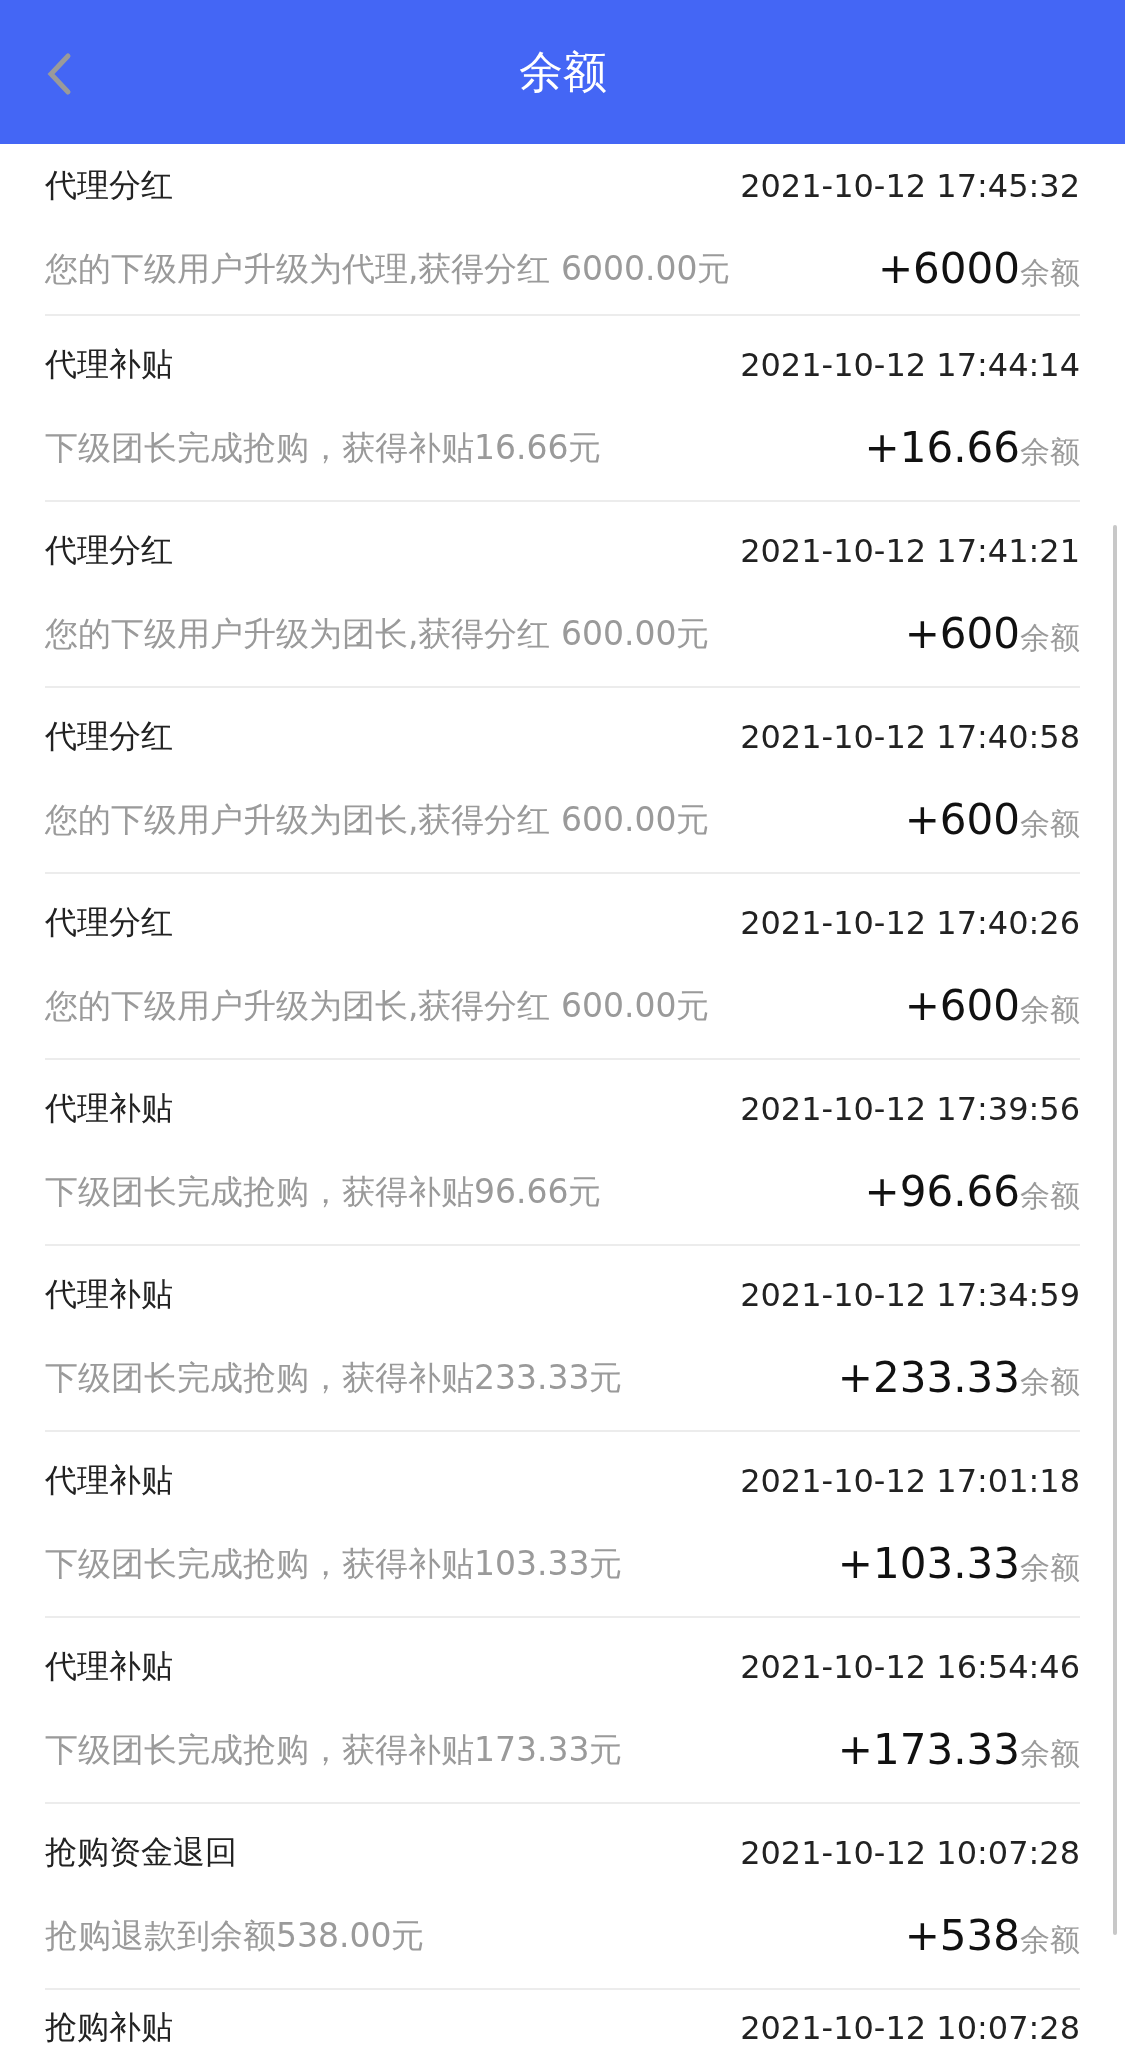  What do you see at coordinates (323, 447) in the screenshot?
I see `record-description: 下级团长完成抢购，获得补贴16.66元` at bounding box center [323, 447].